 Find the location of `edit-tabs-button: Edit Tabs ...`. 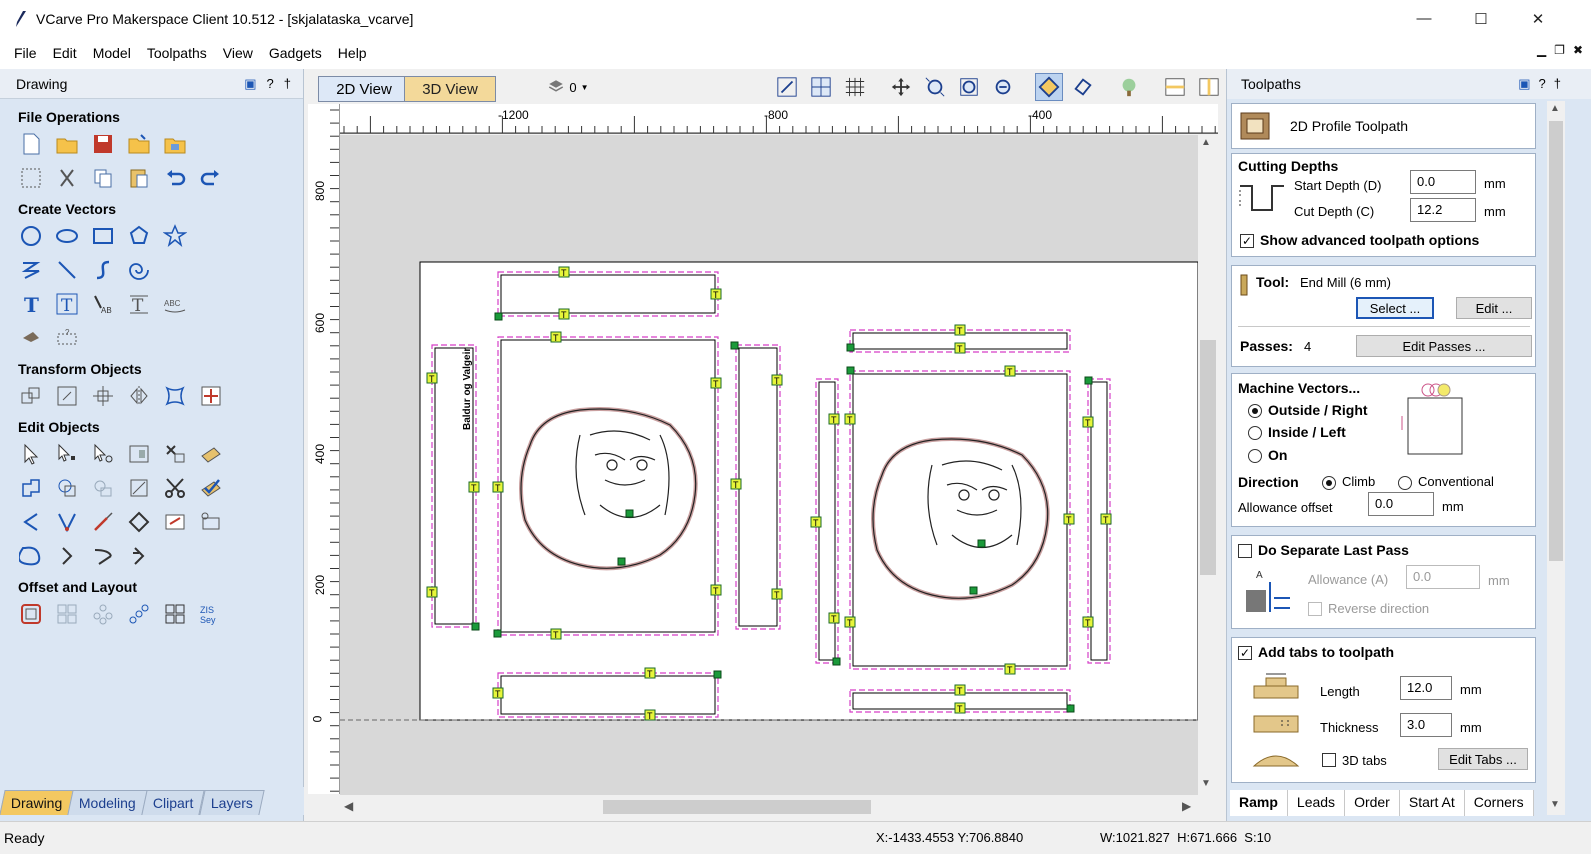

edit-tabs-button: Edit Tabs ... is located at coordinates (1483, 759).